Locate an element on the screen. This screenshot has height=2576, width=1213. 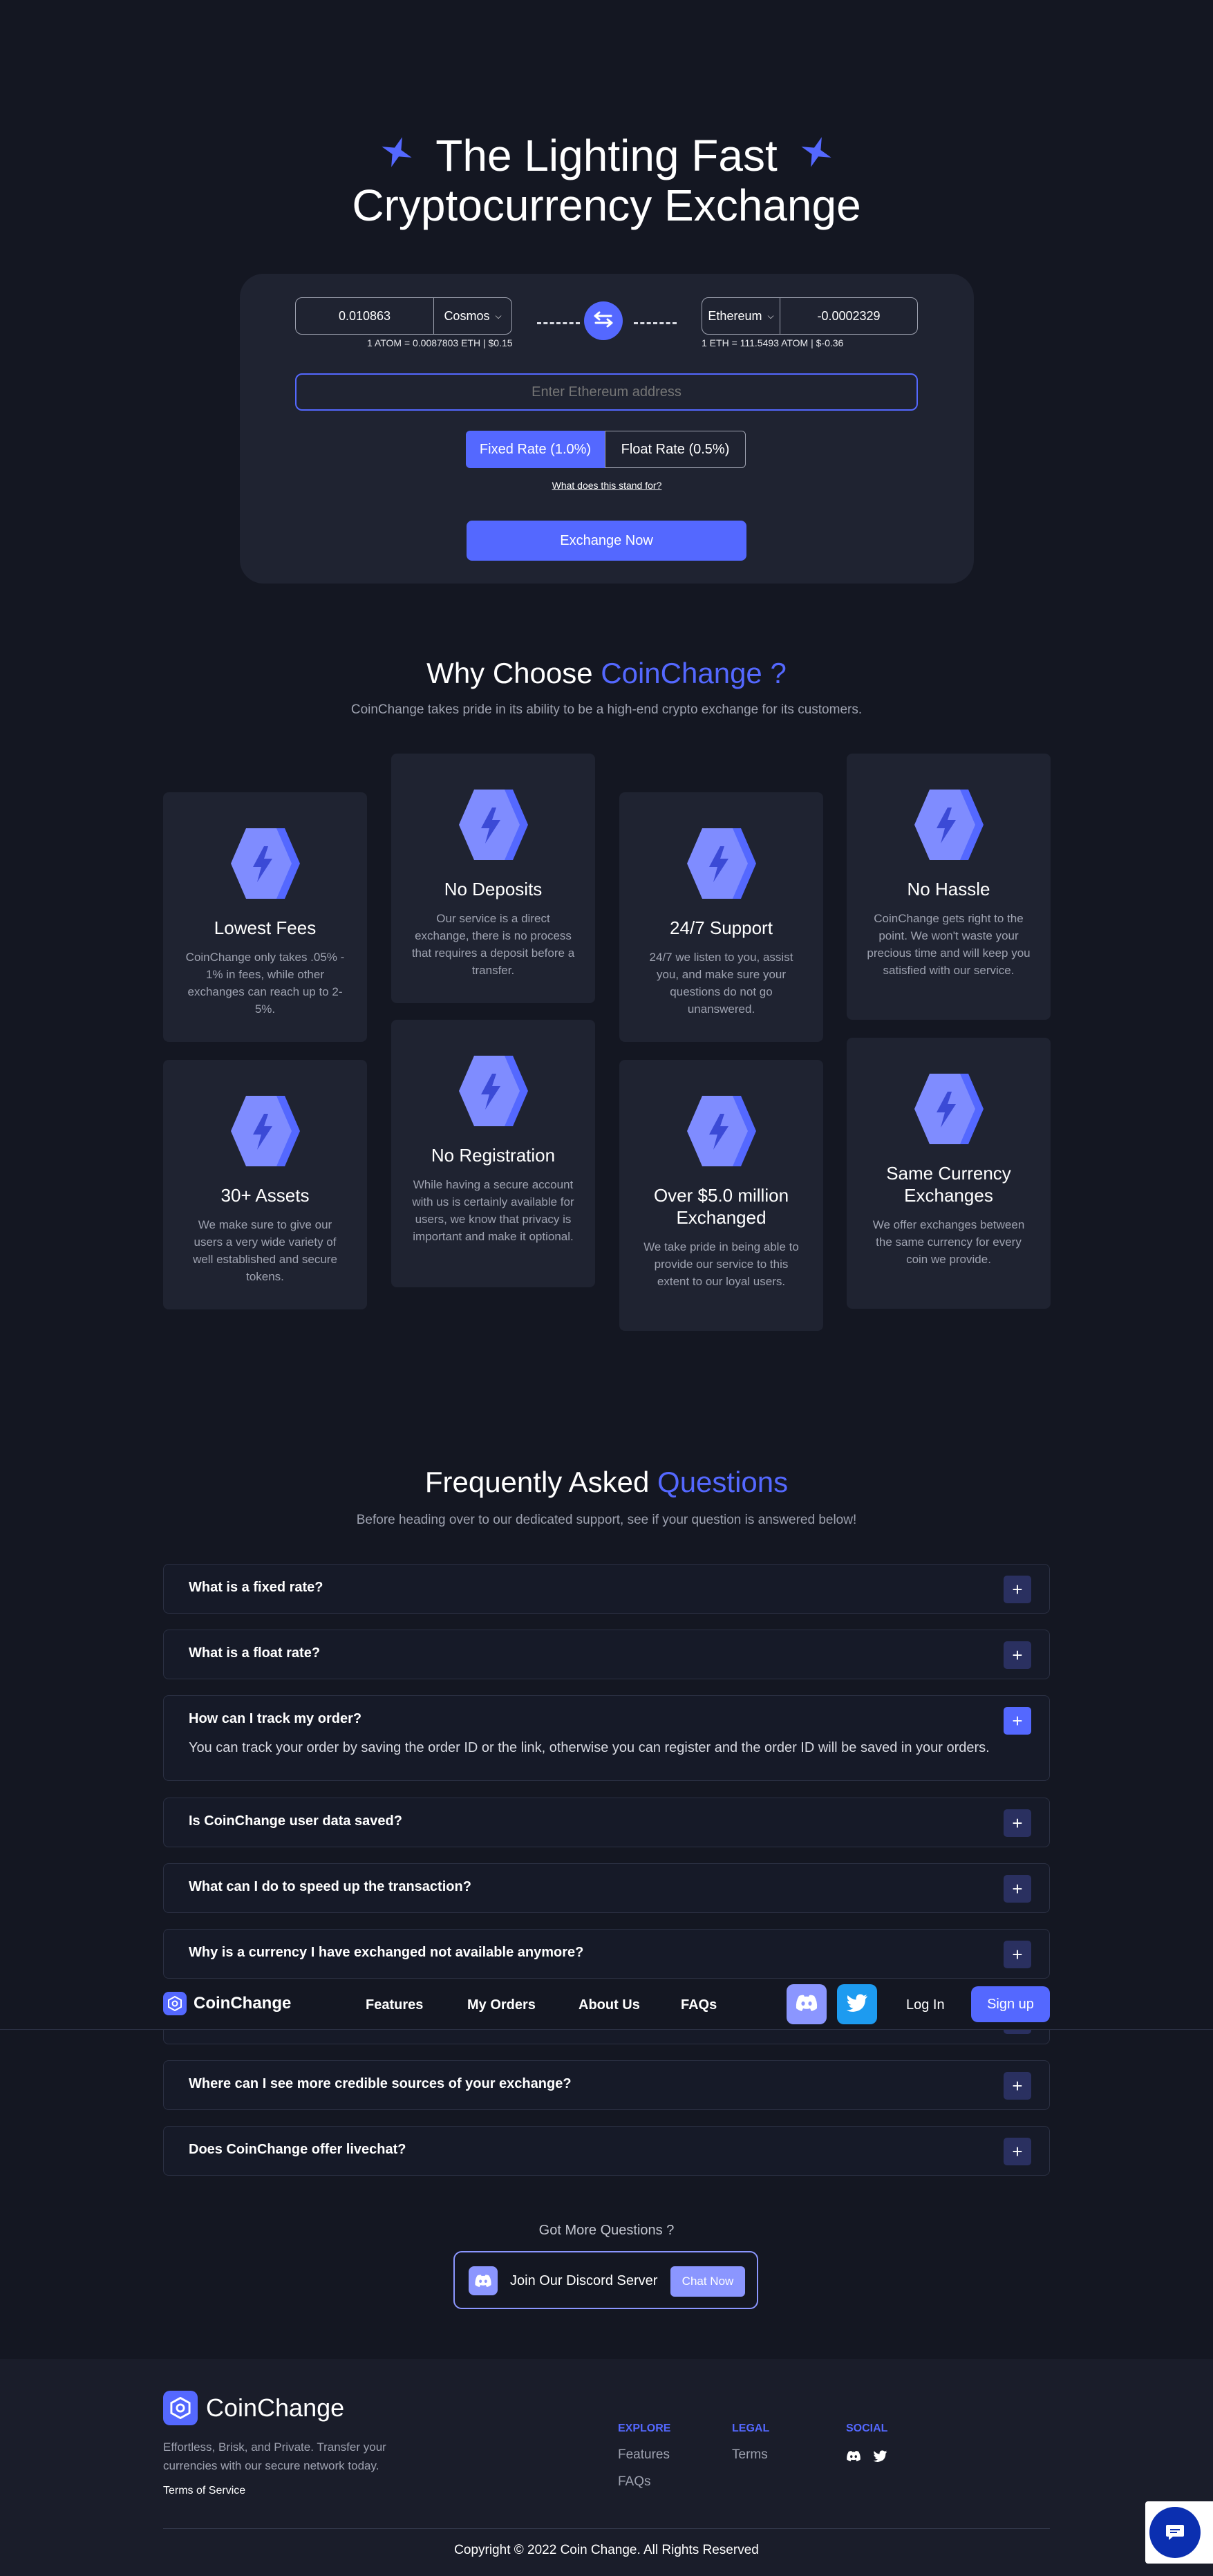
why-title: Why Choose CoinChange ? is located at coordinates (606, 673).